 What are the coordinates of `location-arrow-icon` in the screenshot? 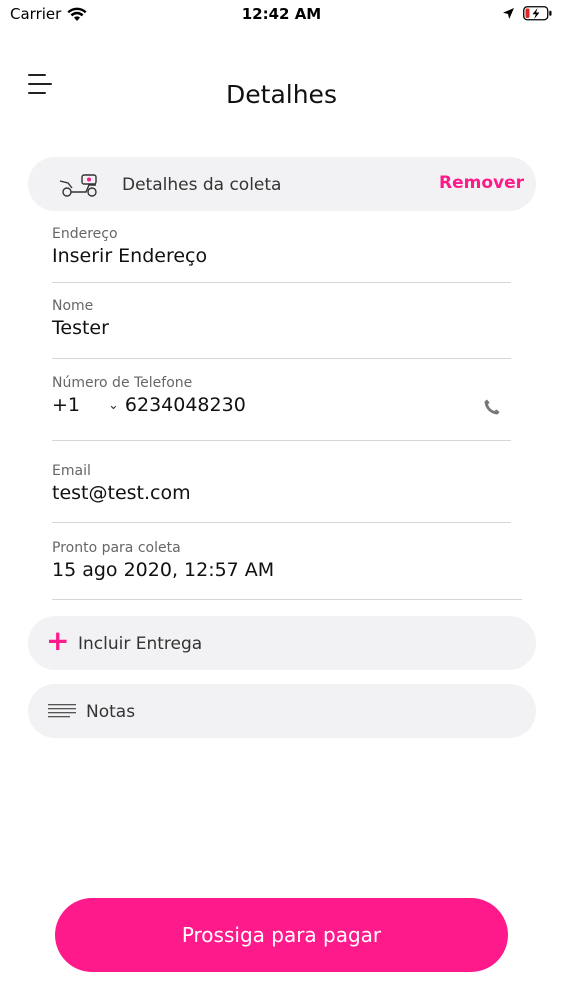 It's located at (508, 13).